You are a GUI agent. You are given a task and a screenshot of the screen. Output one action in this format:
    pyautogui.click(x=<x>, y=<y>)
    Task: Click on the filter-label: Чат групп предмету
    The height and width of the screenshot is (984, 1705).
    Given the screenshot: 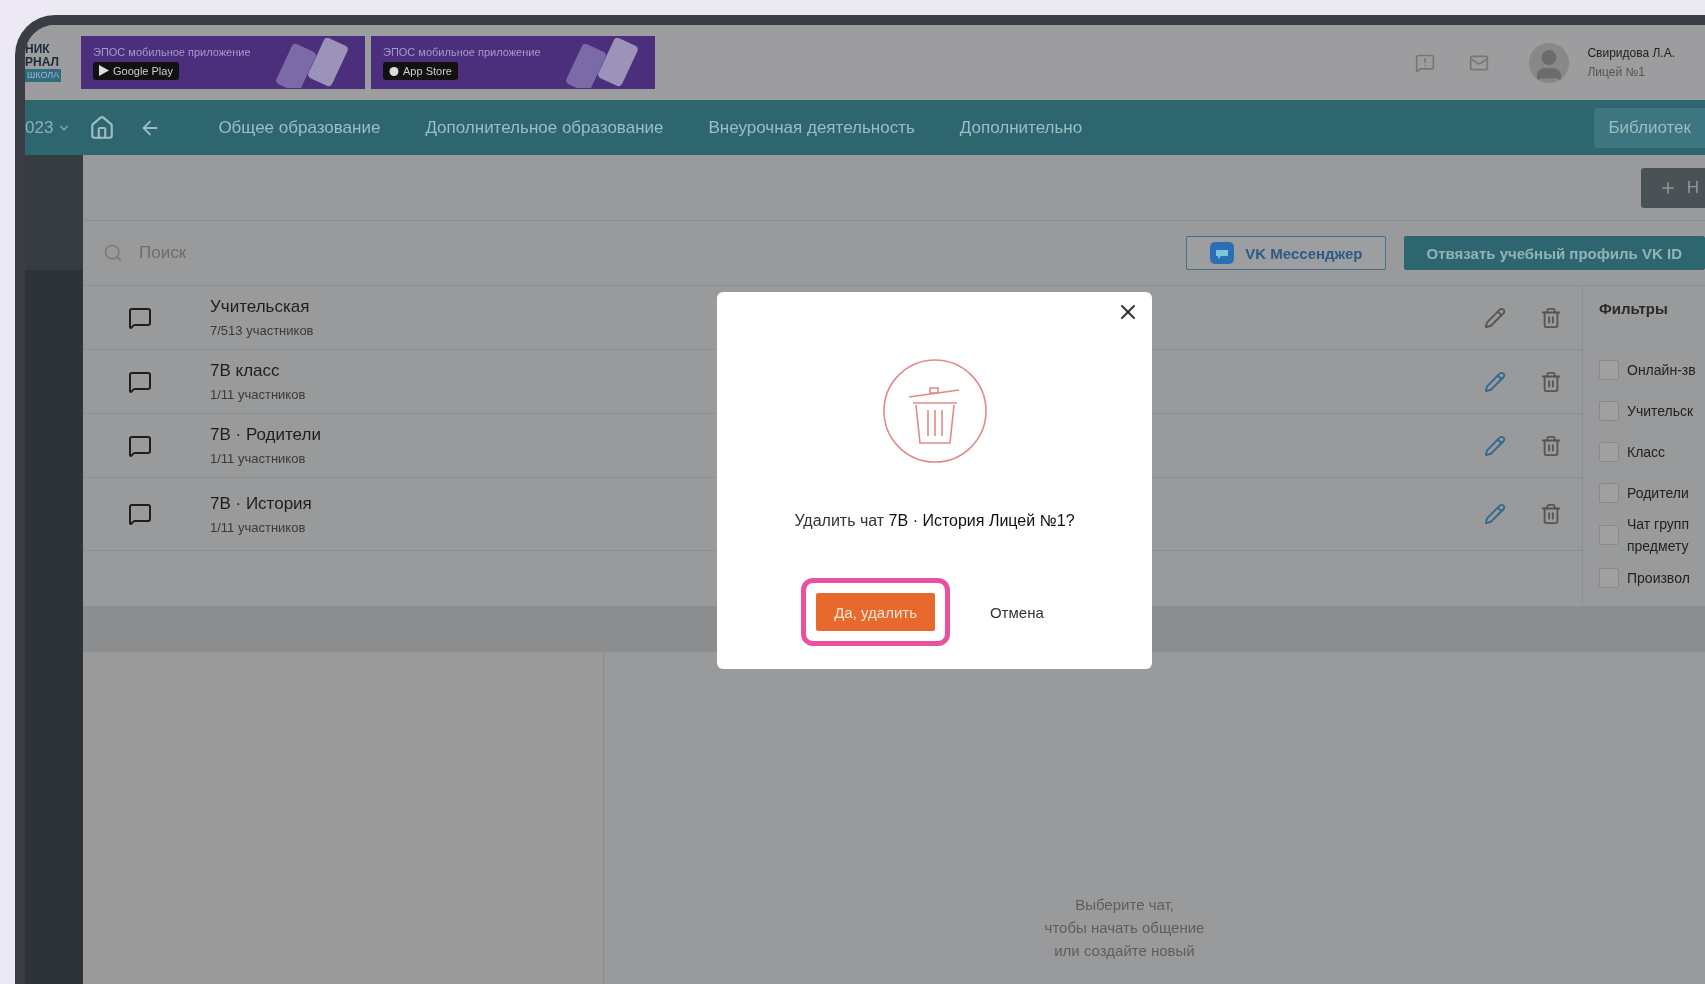 What is the action you would take?
    pyautogui.click(x=1658, y=535)
    